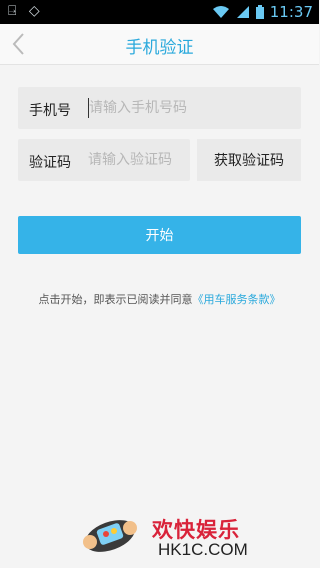 This screenshot has height=568, width=320. I want to click on code-field: 验证码, so click(104, 160).